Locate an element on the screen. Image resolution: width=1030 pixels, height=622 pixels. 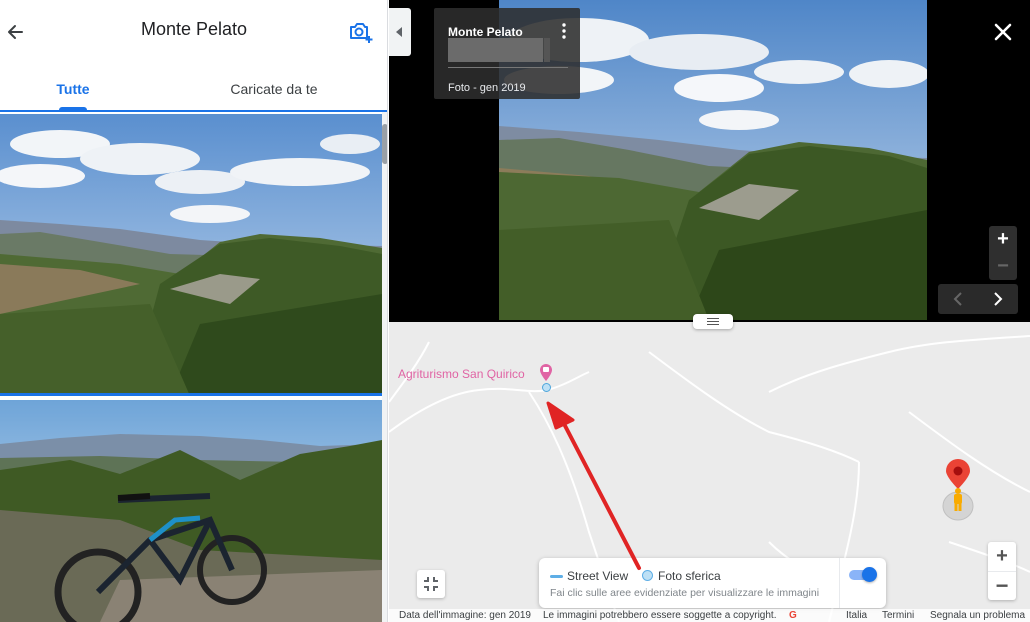
more-options-button is located at coordinates (564, 31).